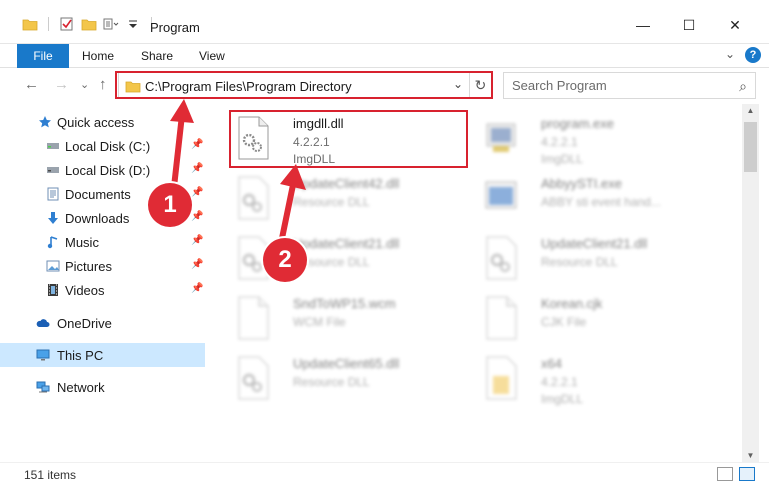 The height and width of the screenshot is (495, 769). I want to click on ribbon-tabs: File Home Share View ⌄ ?, so click(384, 56).